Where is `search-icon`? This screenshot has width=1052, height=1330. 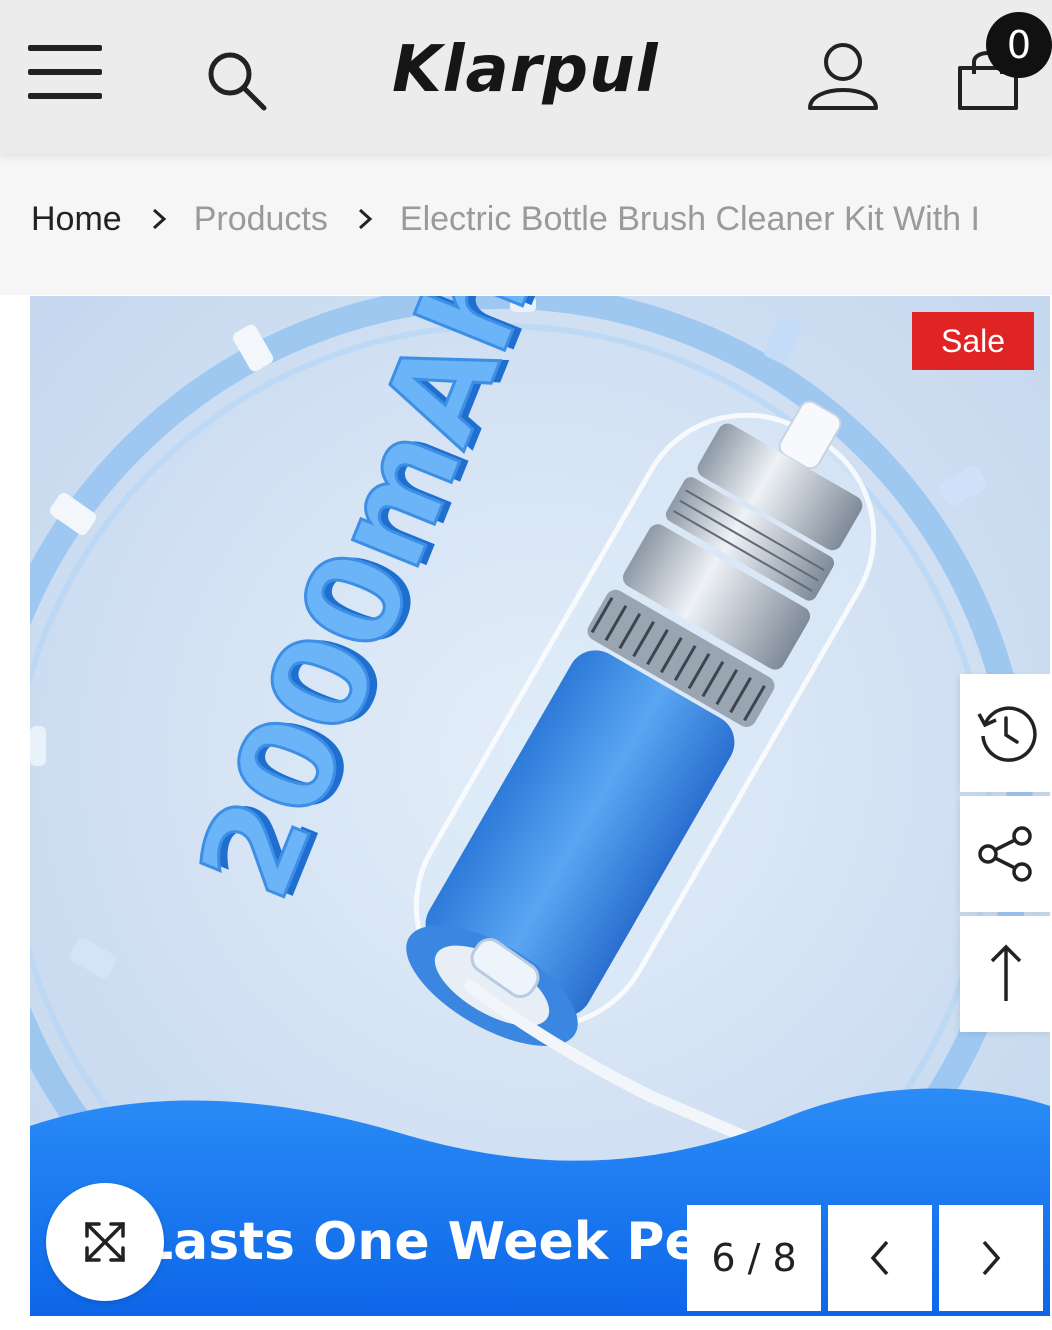
search-icon is located at coordinates (236, 80).